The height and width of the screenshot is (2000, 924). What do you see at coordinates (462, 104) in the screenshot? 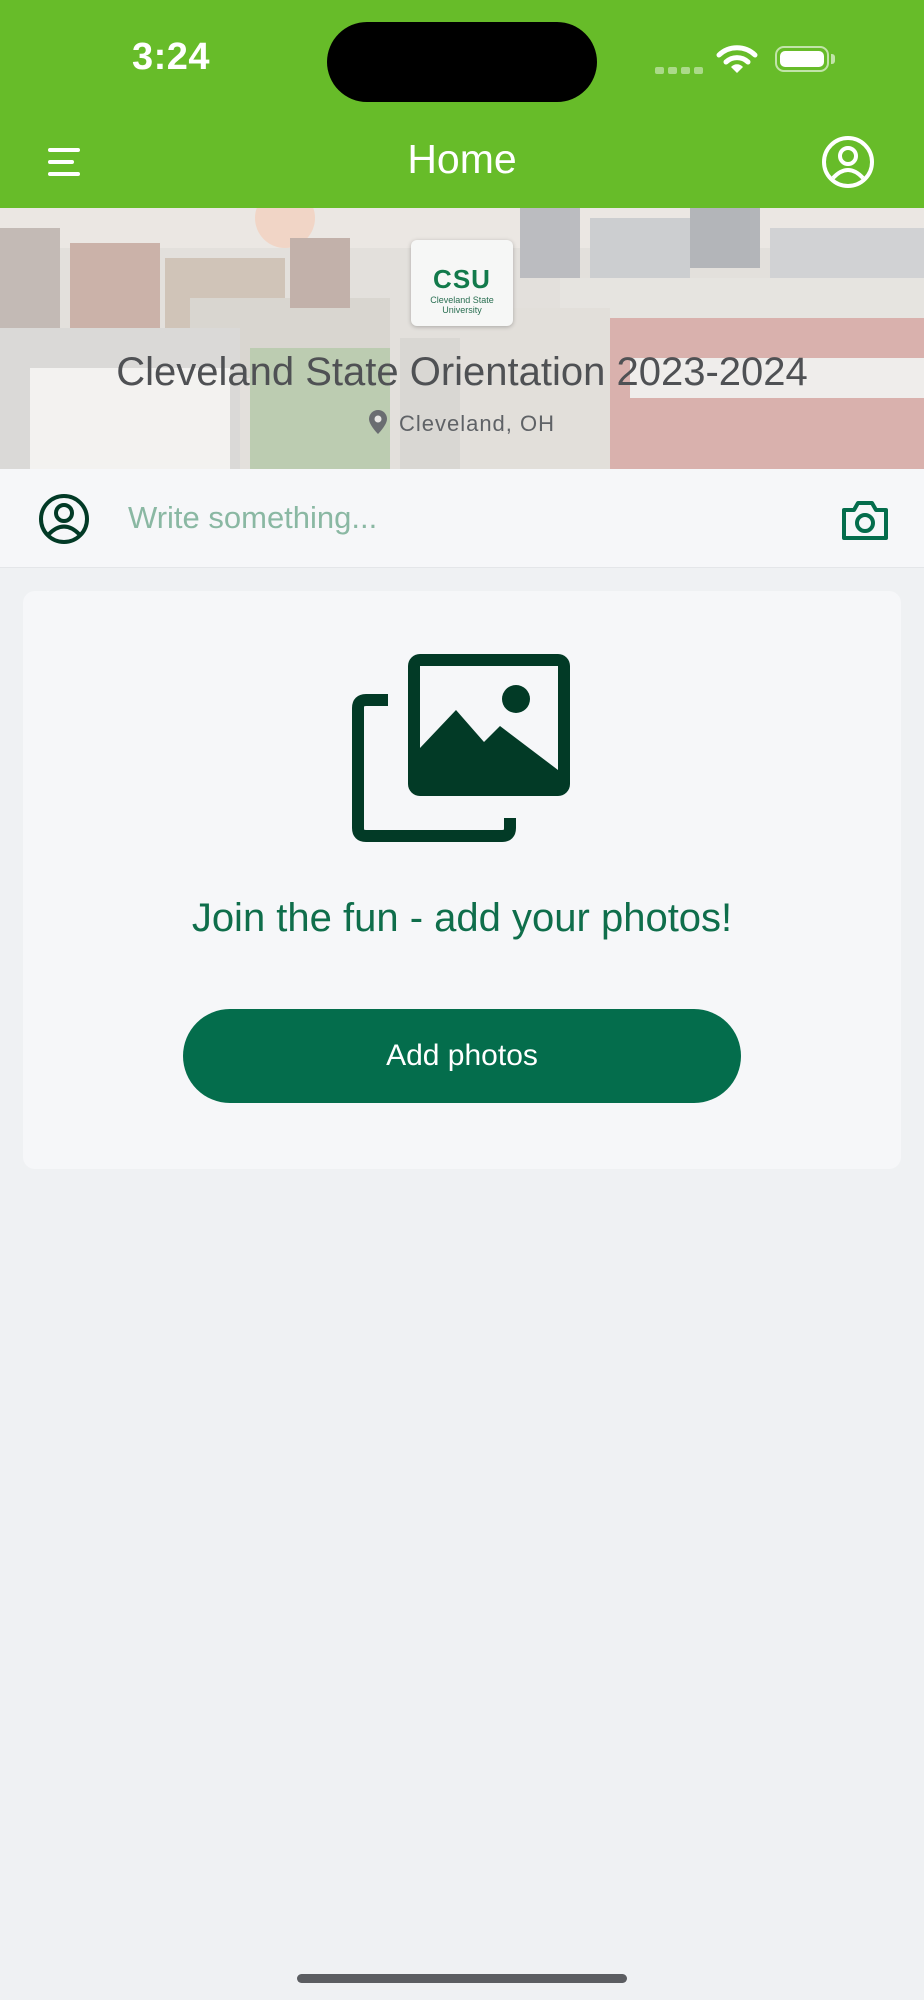
I see `app-header: 3:24 Home` at bounding box center [462, 104].